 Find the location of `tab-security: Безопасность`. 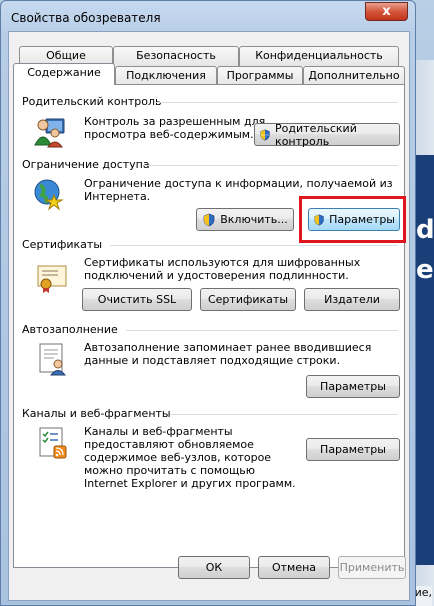

tab-security: Безопасность is located at coordinates (176, 56).